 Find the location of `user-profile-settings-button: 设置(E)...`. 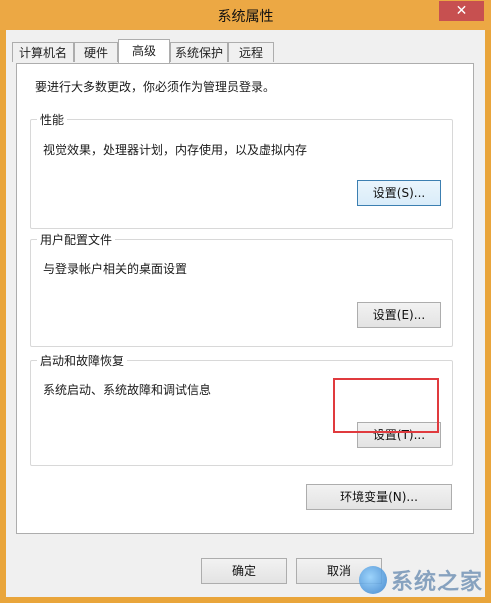

user-profile-settings-button: 设置(E)... is located at coordinates (399, 315).